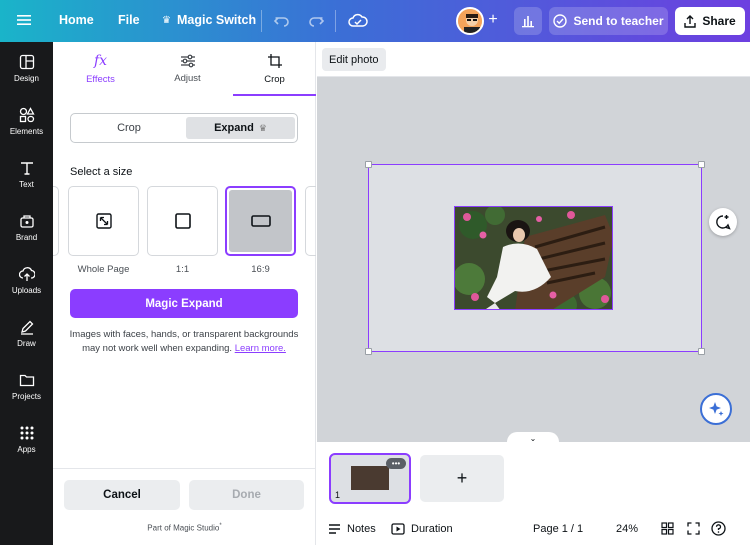  Describe the element at coordinates (234, 128) in the screenshot. I see `expand-mode-label: Expand` at that location.